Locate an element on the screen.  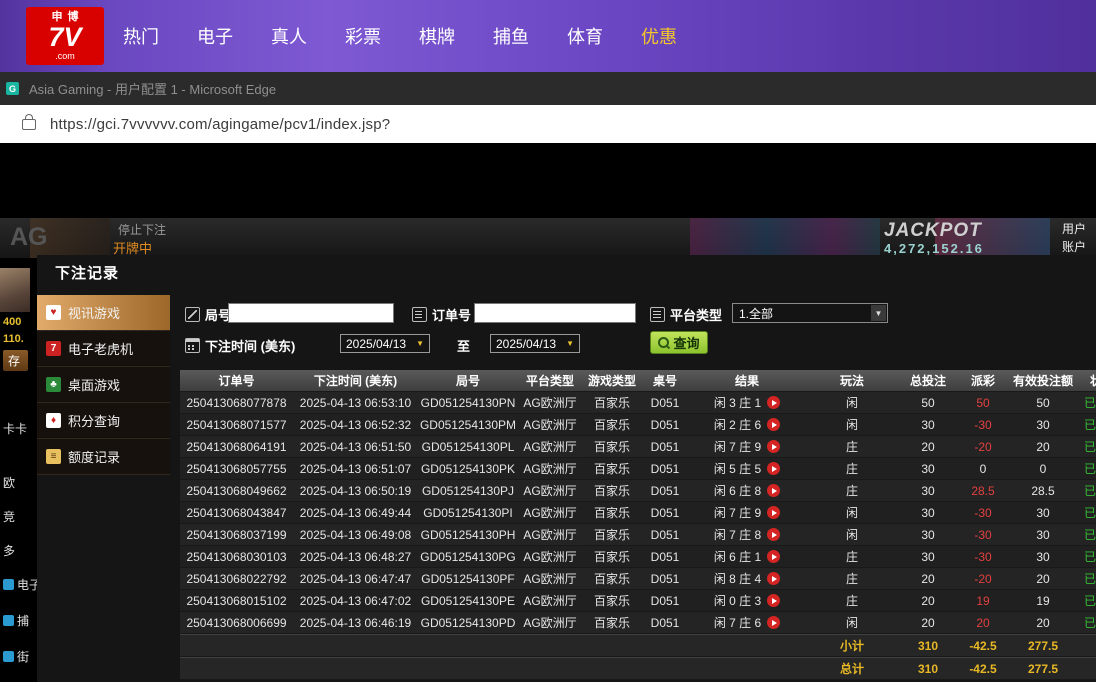
nav-item-8: 优惠 is located at coordinates (659, 36).